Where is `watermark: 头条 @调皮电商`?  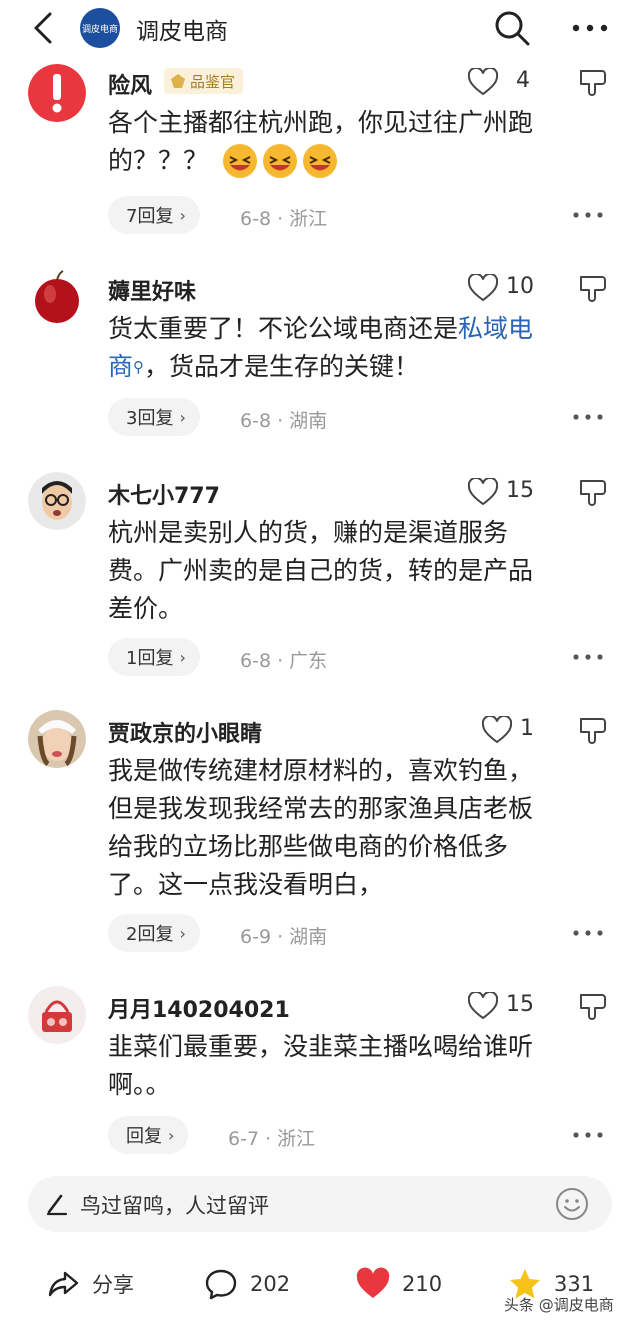 watermark: 头条 @调皮电商 is located at coordinates (559, 1305).